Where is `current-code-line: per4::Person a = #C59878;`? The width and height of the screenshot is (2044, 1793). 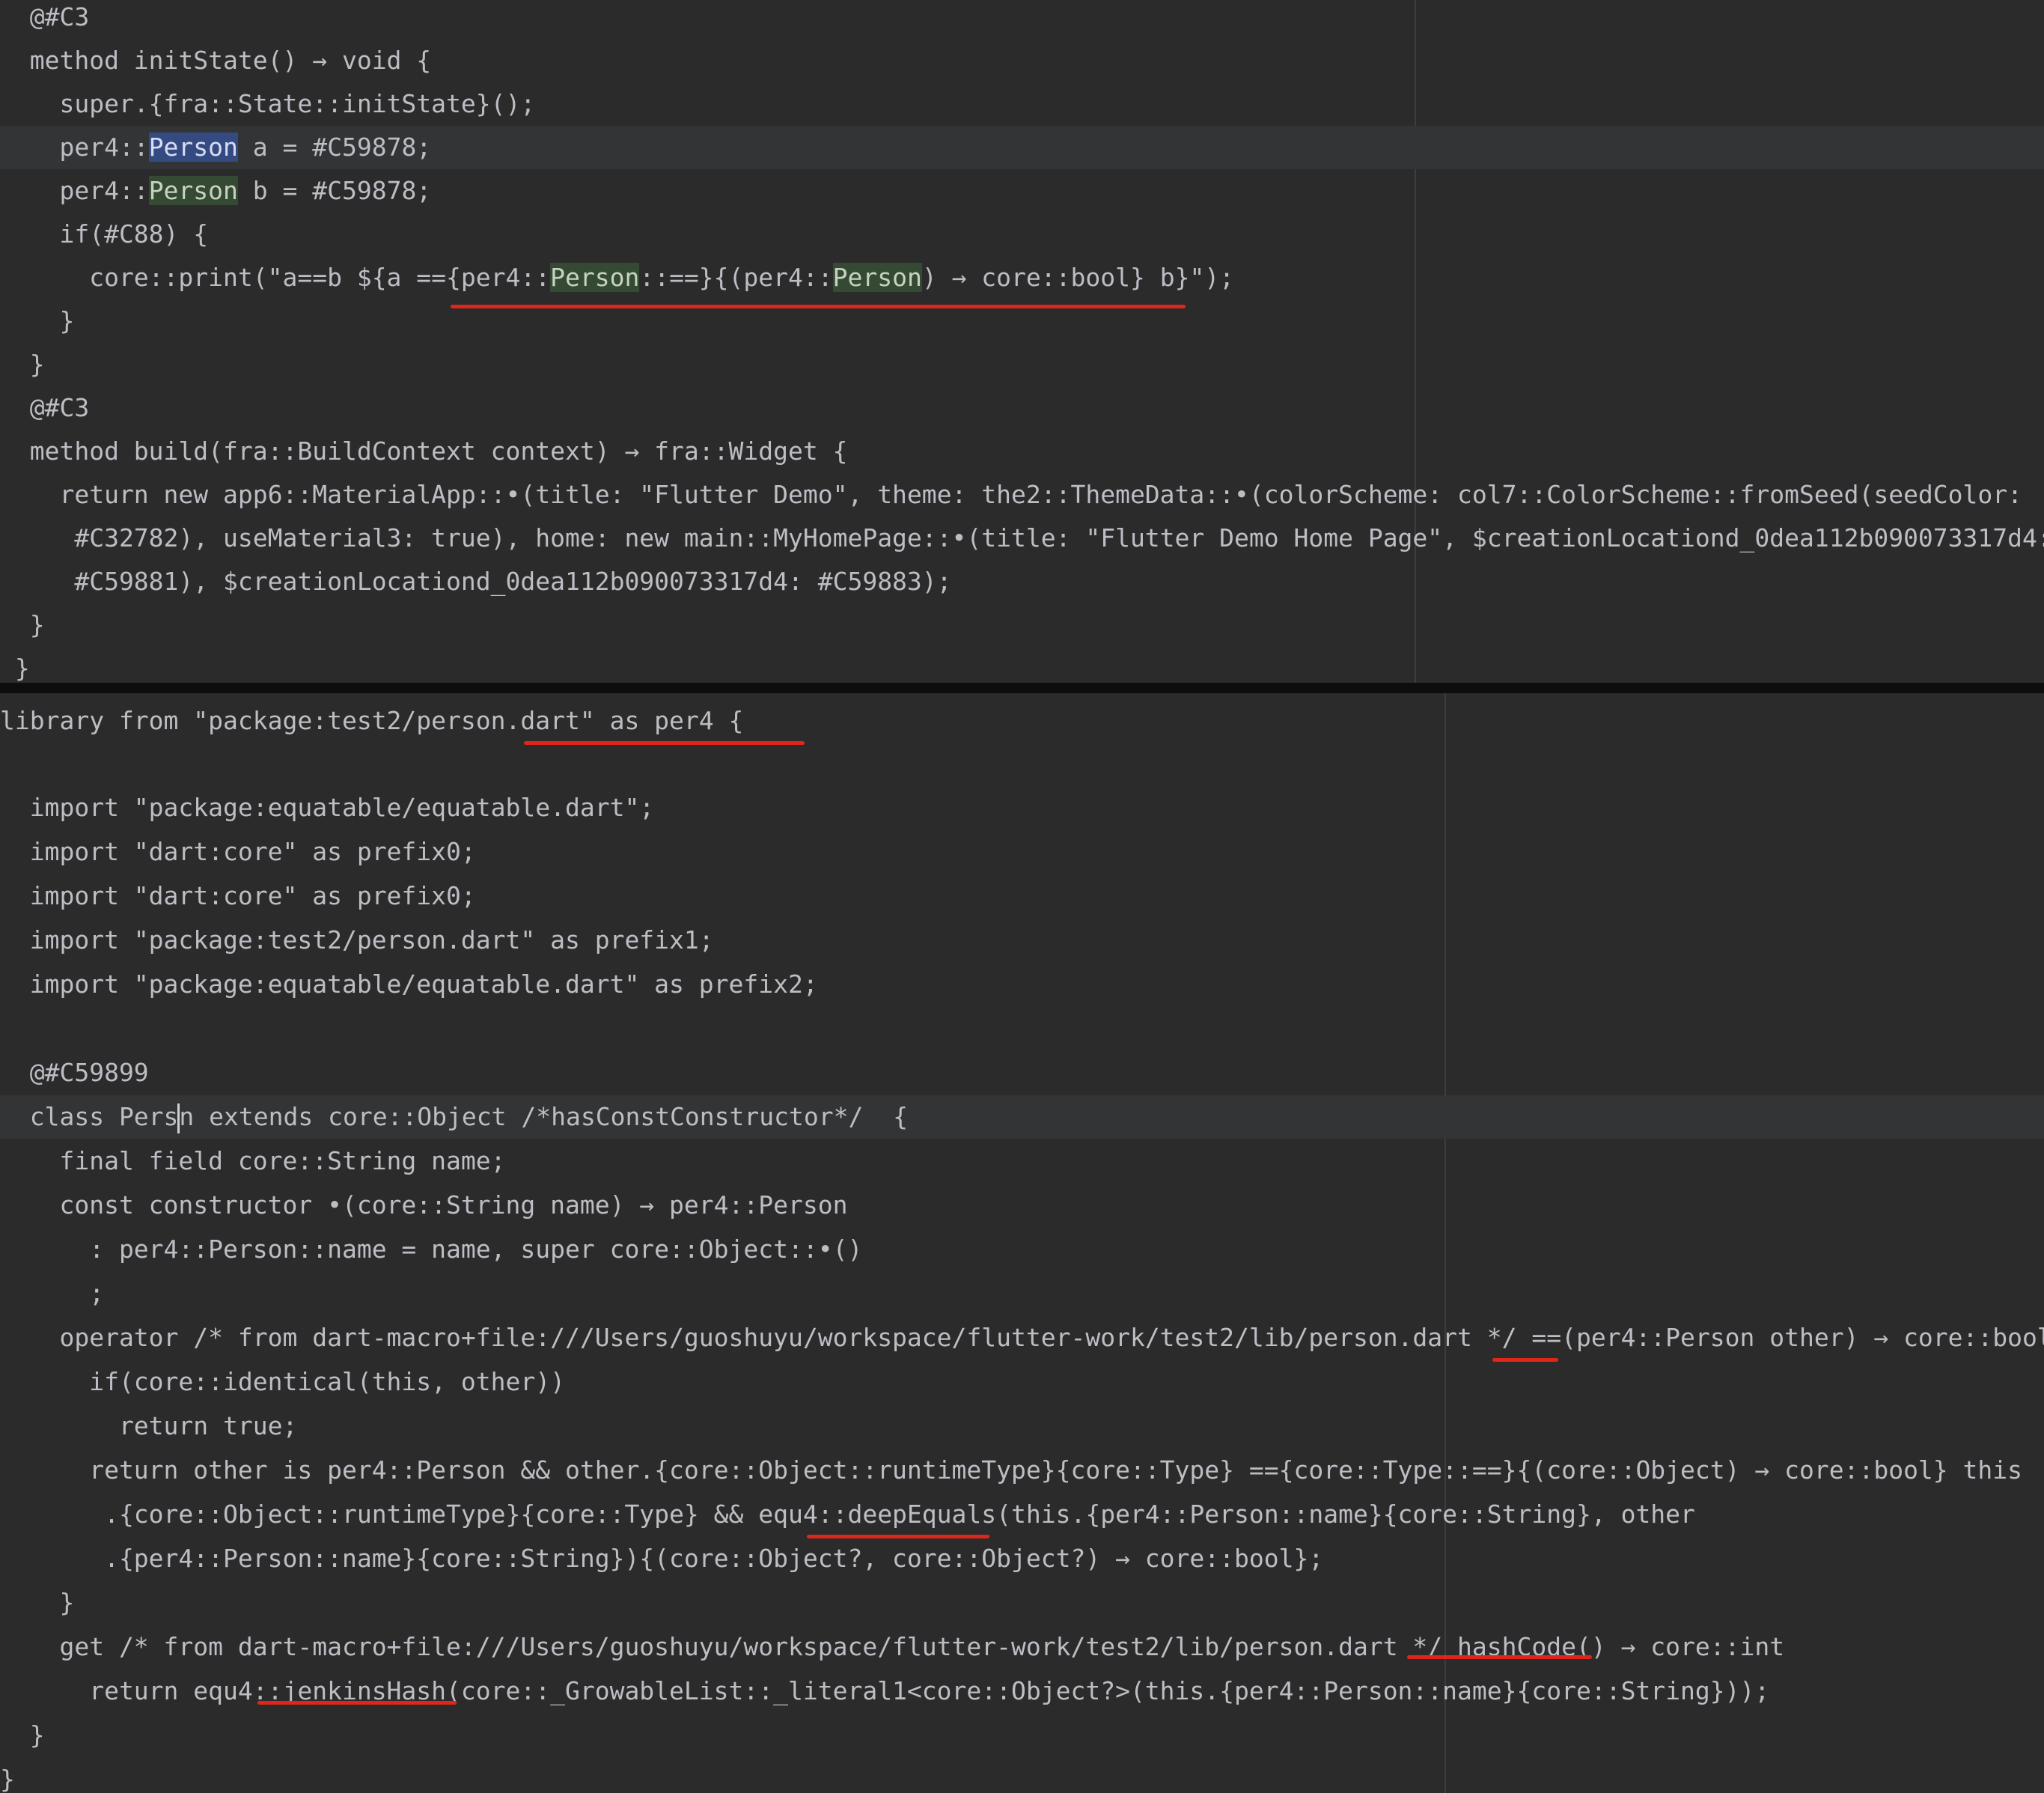
current-code-line: per4::Person a = #C59878; is located at coordinates (1022, 147).